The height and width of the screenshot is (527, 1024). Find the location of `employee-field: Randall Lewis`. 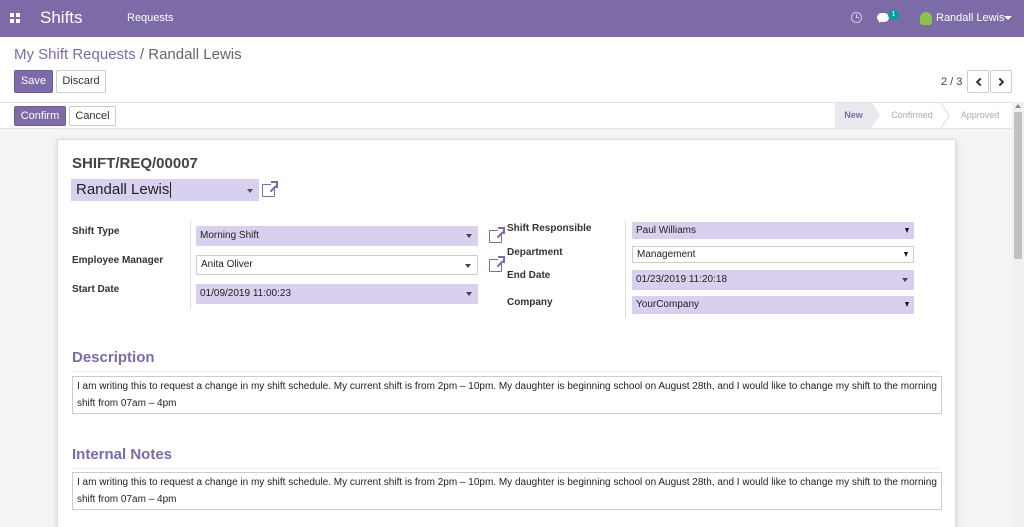

employee-field: Randall Lewis is located at coordinates (165, 190).